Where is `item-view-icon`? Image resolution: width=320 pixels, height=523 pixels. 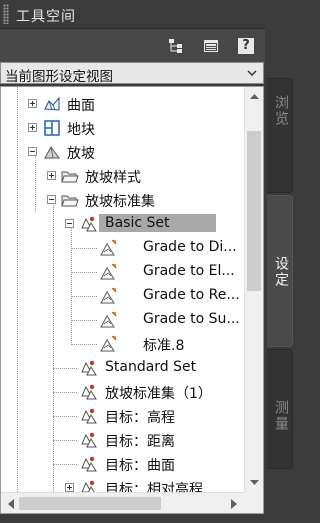 item-view-icon is located at coordinates (211, 46).